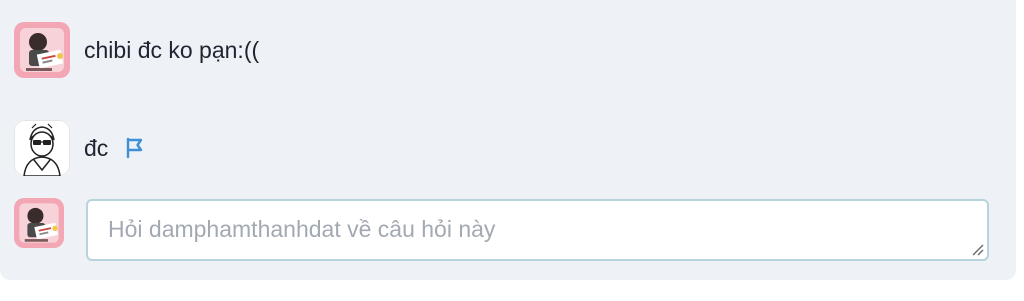 The height and width of the screenshot is (301, 1024). What do you see at coordinates (80, 148) in the screenshot?
I see `comment-item: đc` at bounding box center [80, 148].